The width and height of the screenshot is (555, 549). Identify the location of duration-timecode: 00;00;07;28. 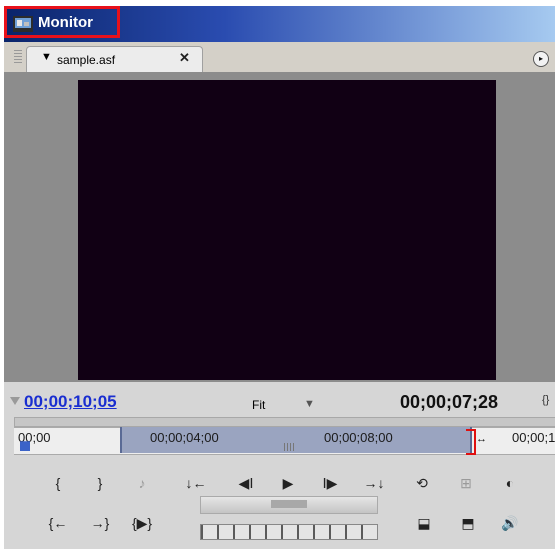
(449, 402).